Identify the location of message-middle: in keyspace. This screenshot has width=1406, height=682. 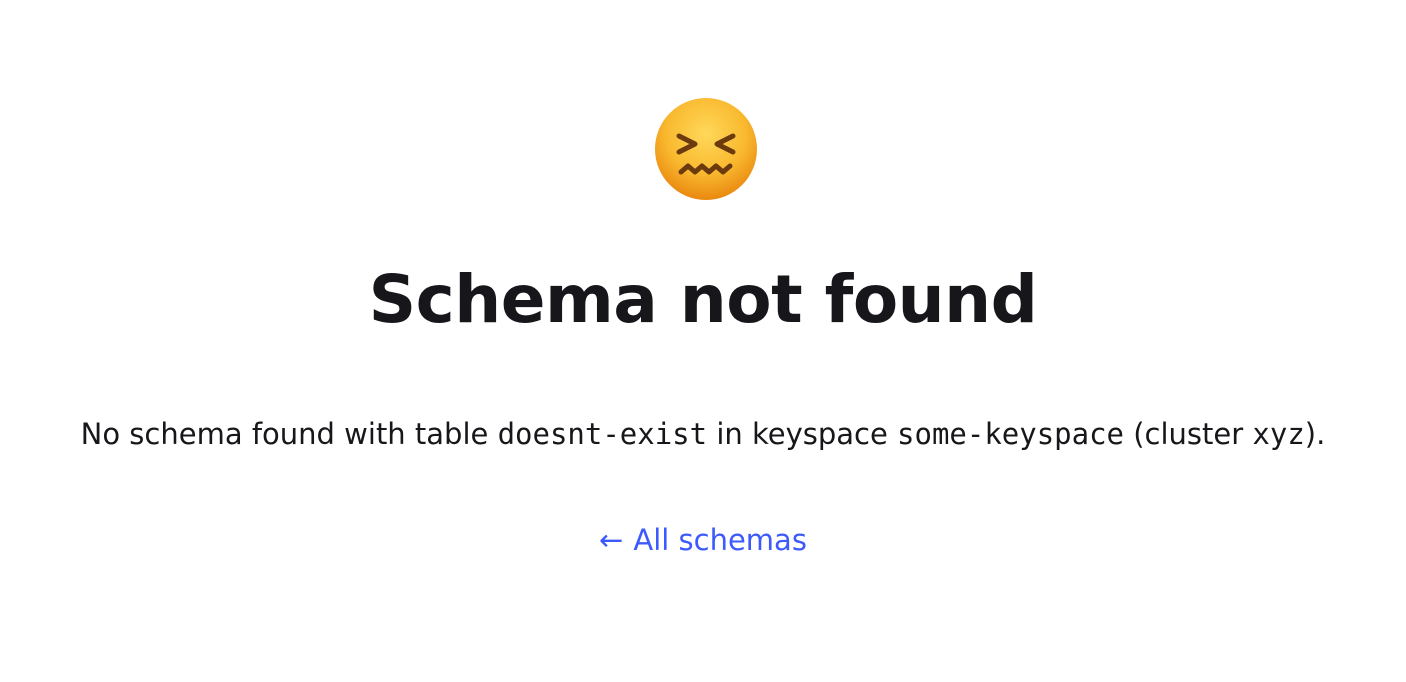
(802, 434).